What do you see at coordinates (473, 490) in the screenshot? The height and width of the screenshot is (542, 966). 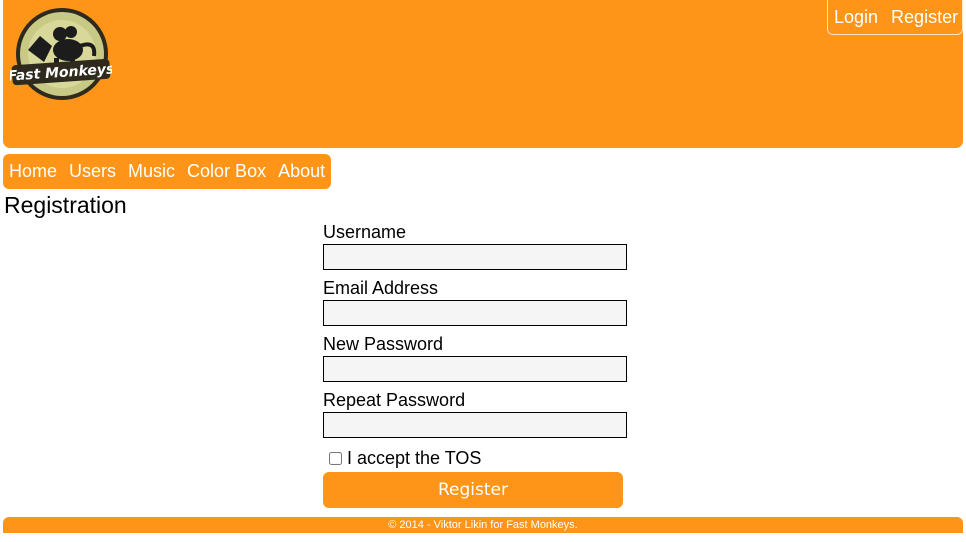 I see `register-button: Register` at bounding box center [473, 490].